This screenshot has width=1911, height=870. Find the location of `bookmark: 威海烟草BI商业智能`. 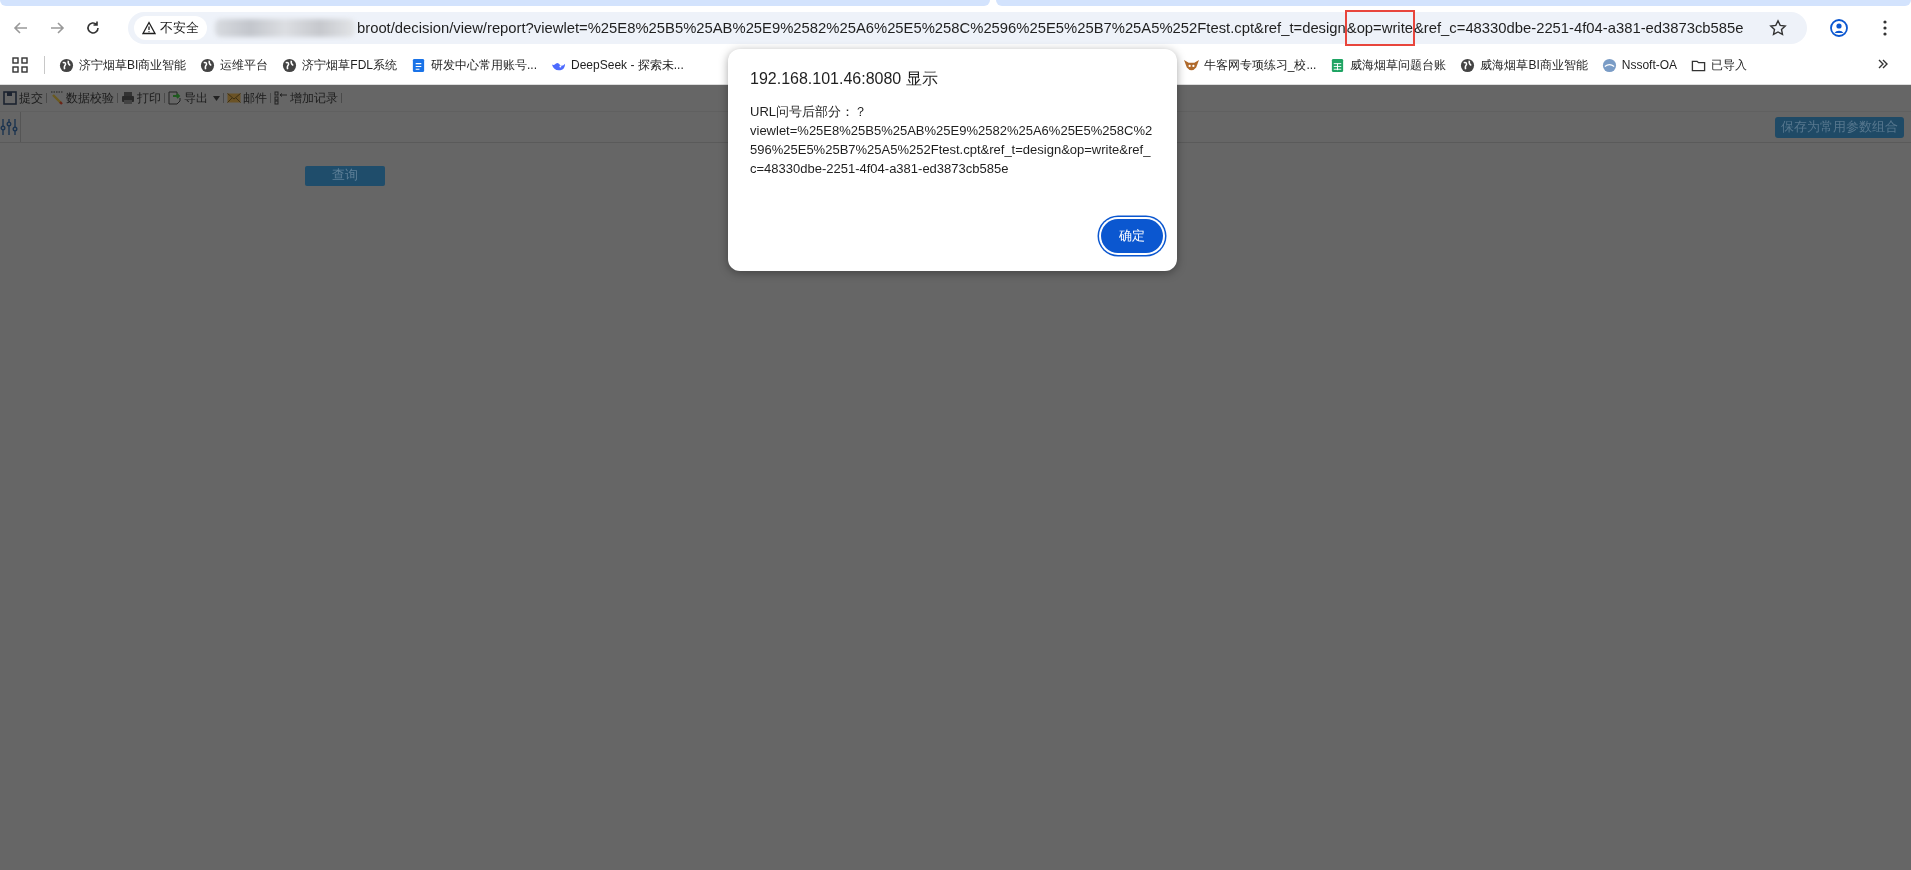

bookmark: 威海烟草BI商业智能 is located at coordinates (1524, 65).